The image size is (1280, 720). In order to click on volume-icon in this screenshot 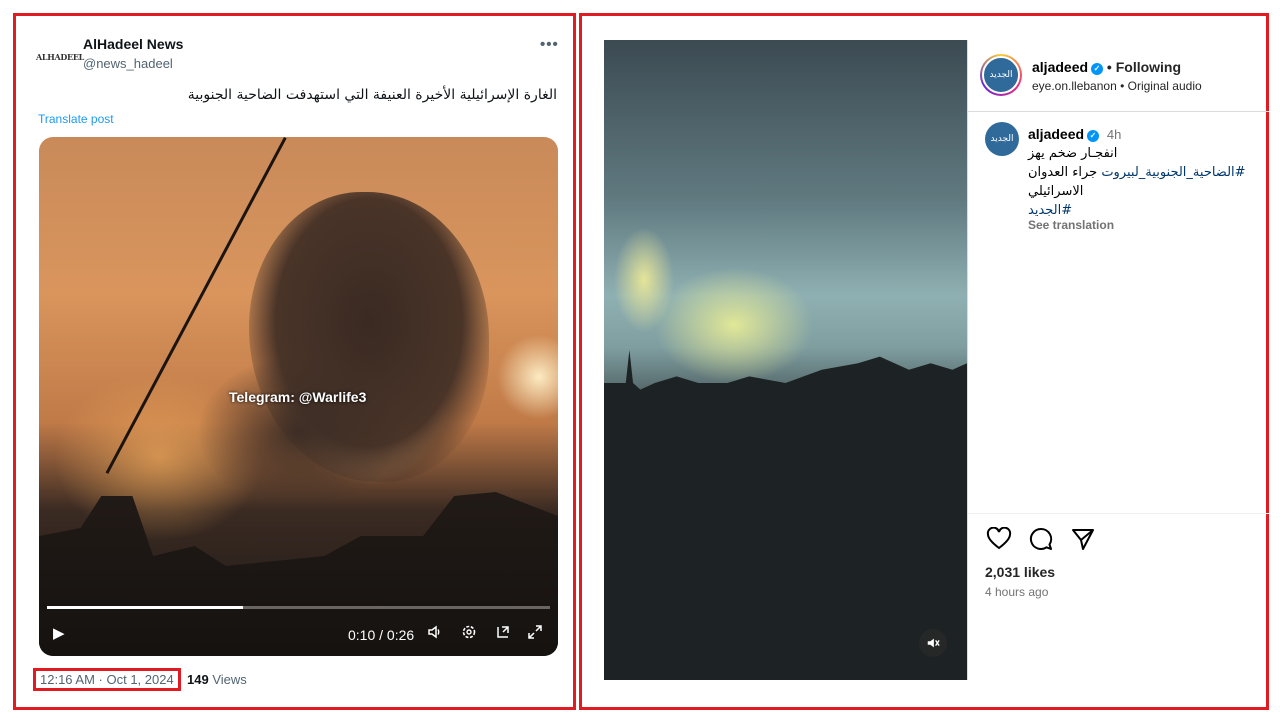, I will do `click(435, 634)`.